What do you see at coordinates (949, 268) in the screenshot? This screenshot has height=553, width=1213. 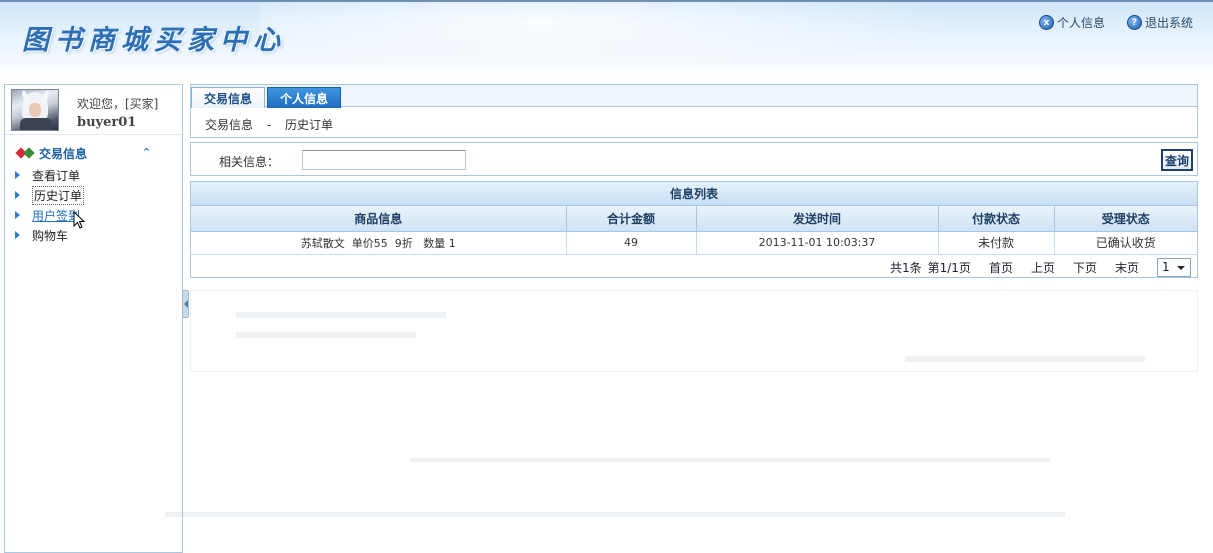 I see `pager-page-info: 第1/1页` at bounding box center [949, 268].